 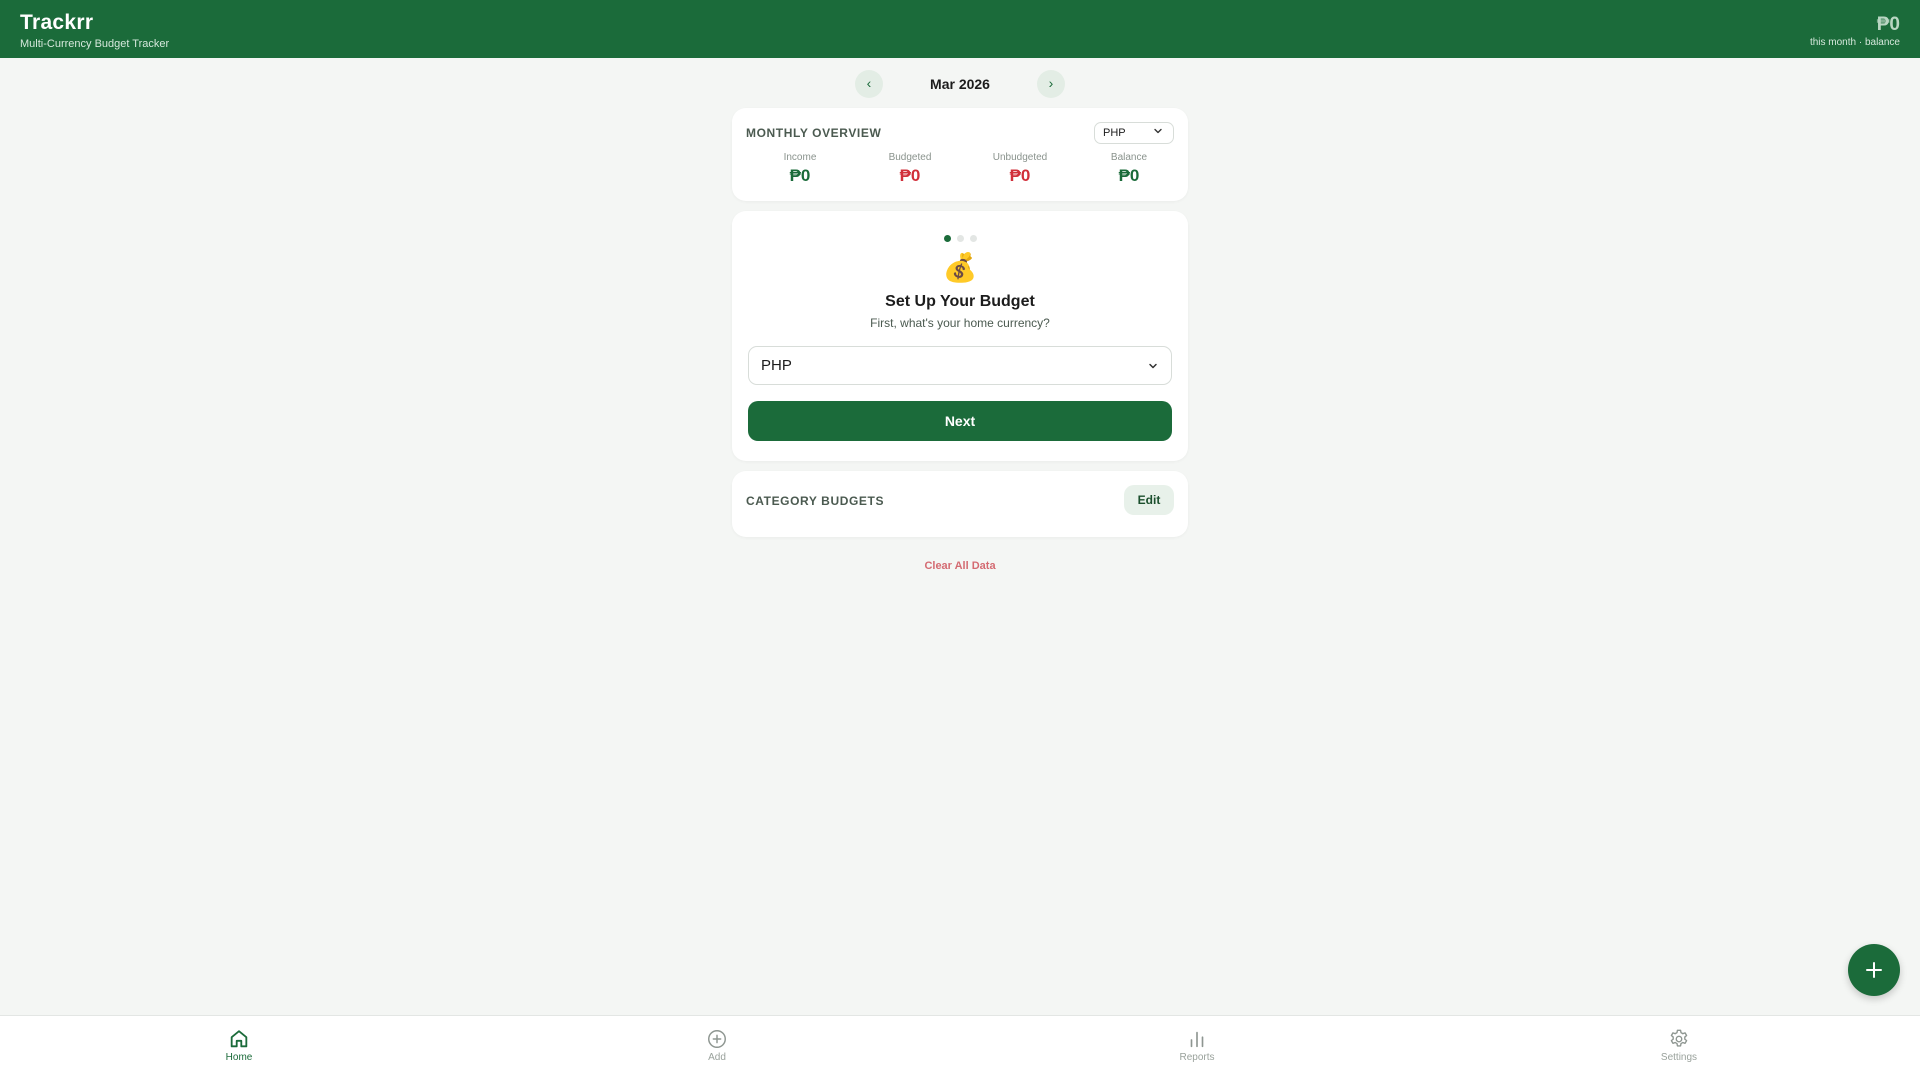 What do you see at coordinates (1855, 31) in the screenshot?
I see `header-balance: ₱0 this month · balance` at bounding box center [1855, 31].